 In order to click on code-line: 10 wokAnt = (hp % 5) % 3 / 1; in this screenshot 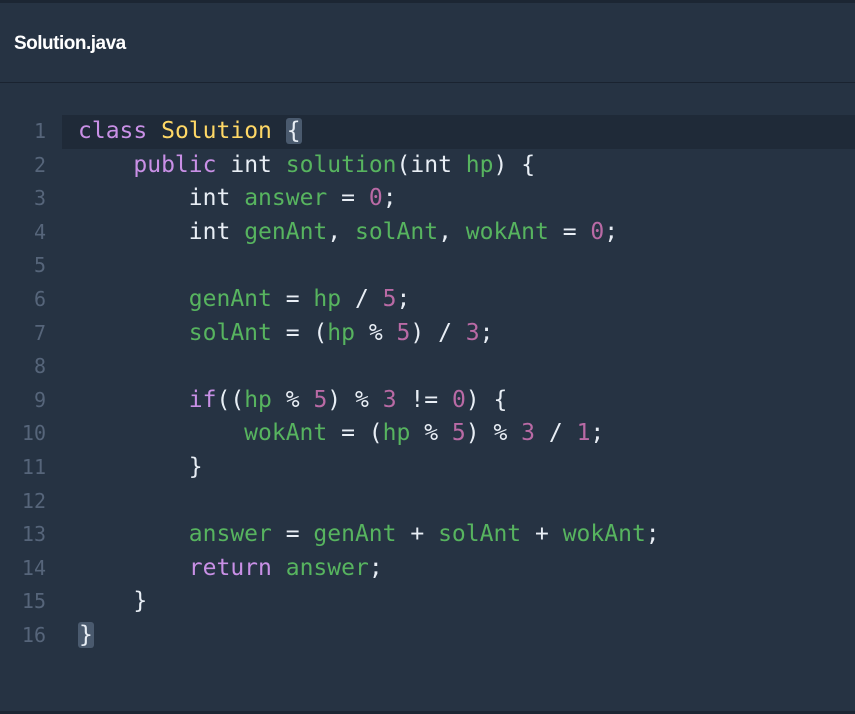, I will do `click(427, 434)`.